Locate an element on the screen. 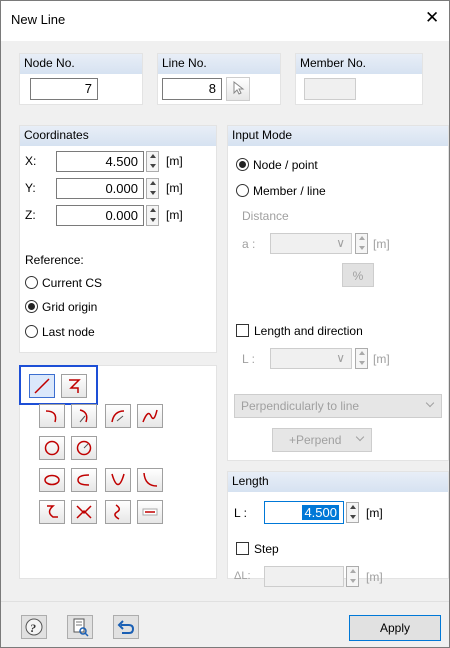  delta-l-field is located at coordinates (304, 576).